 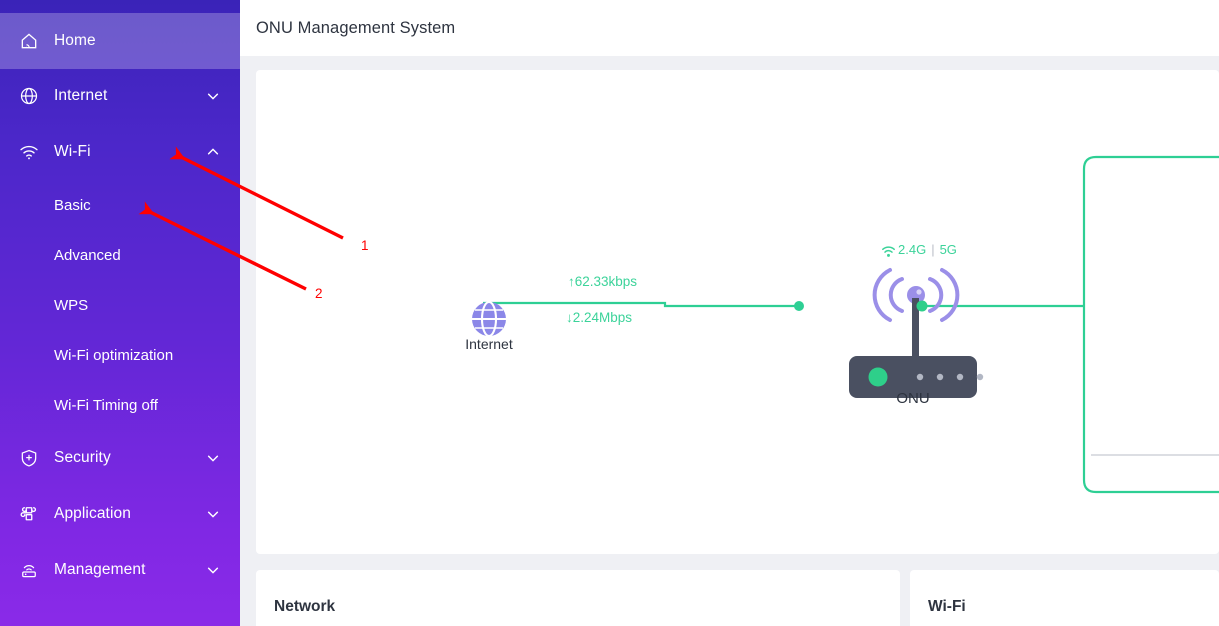 I want to click on sidebar-item-application: Application, so click(x=120, y=514).